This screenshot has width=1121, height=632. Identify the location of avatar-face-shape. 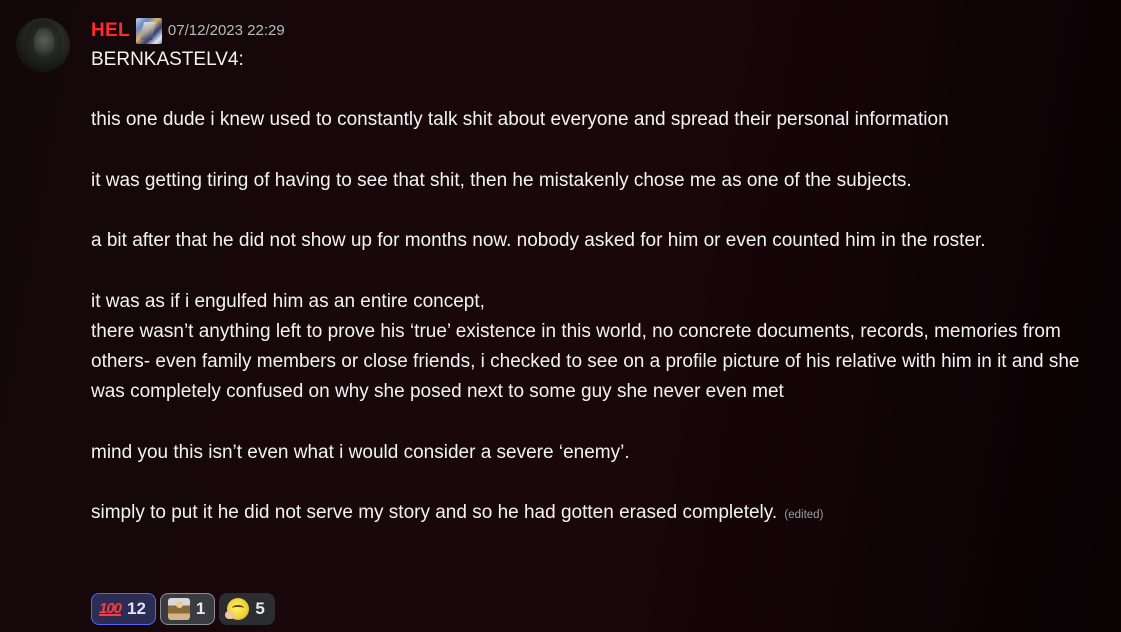
(44, 42).